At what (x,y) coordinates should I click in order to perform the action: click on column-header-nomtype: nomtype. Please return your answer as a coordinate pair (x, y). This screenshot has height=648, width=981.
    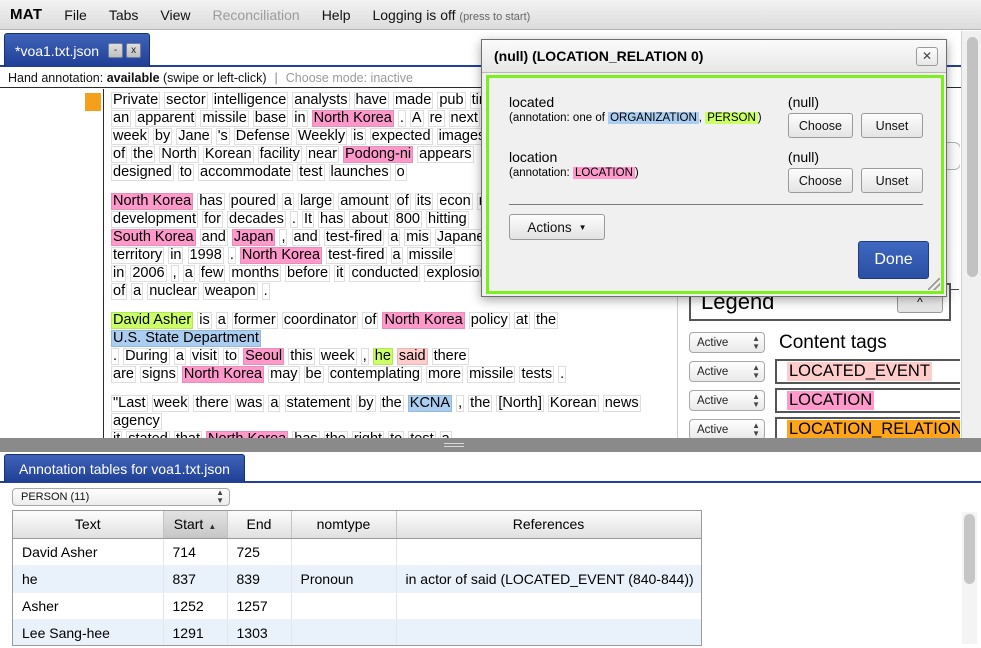
    Looking at the image, I should click on (344, 525).